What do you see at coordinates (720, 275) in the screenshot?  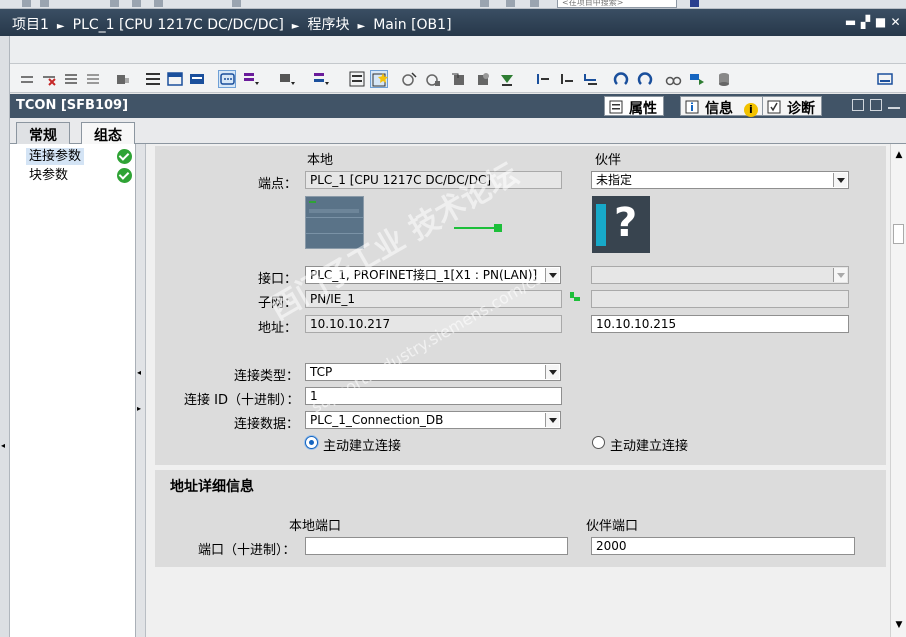 I see `partner-interface-dropdown` at bounding box center [720, 275].